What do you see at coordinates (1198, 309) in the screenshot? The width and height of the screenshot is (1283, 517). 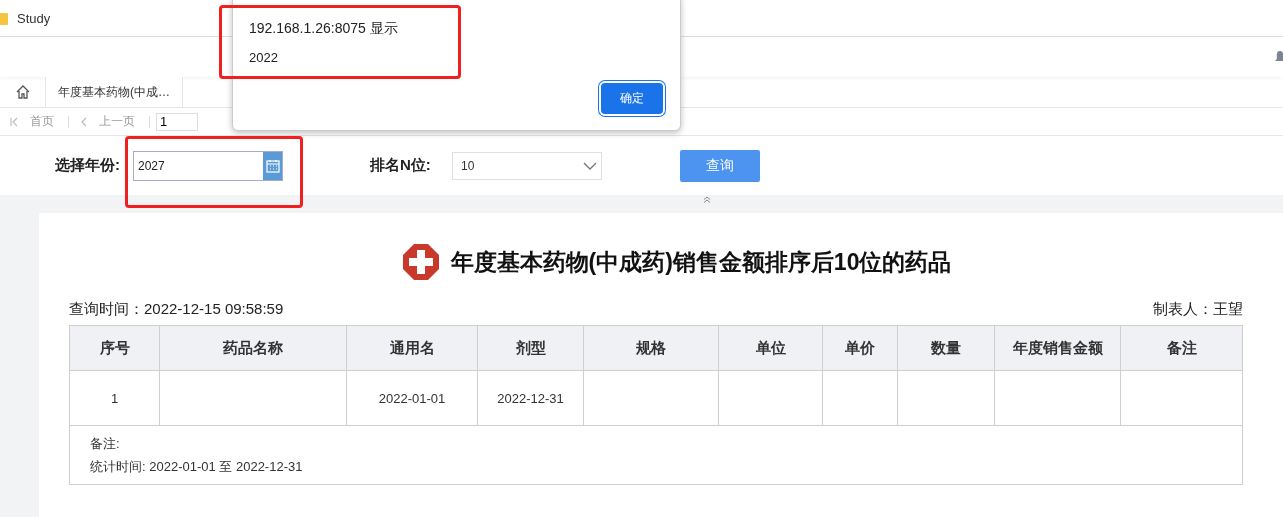 I see `report-author: 制表人：王望` at bounding box center [1198, 309].